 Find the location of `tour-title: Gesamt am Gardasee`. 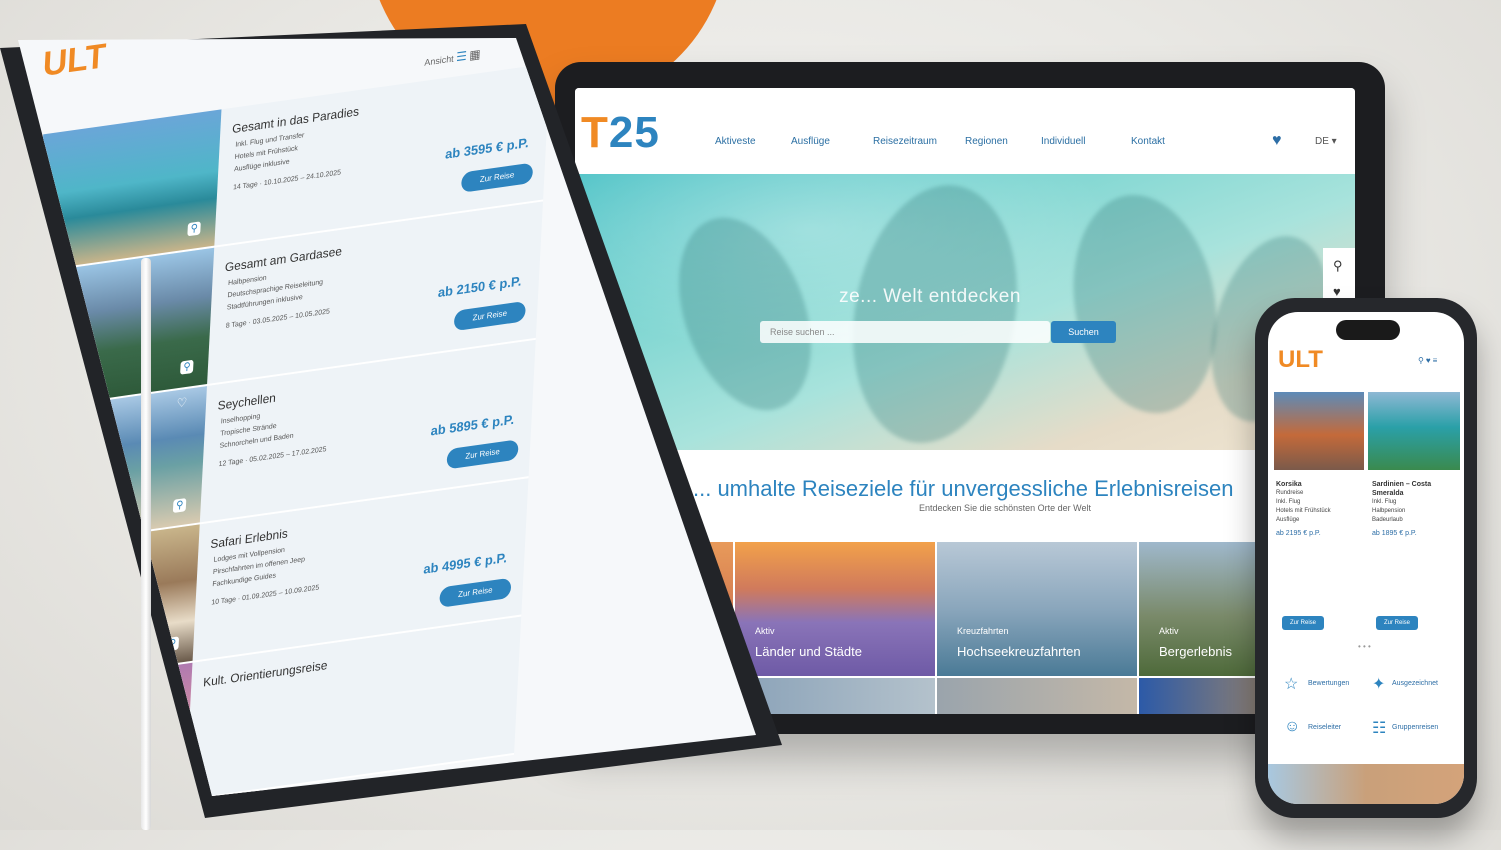

tour-title: Gesamt am Gardasee is located at coordinates (284, 259).